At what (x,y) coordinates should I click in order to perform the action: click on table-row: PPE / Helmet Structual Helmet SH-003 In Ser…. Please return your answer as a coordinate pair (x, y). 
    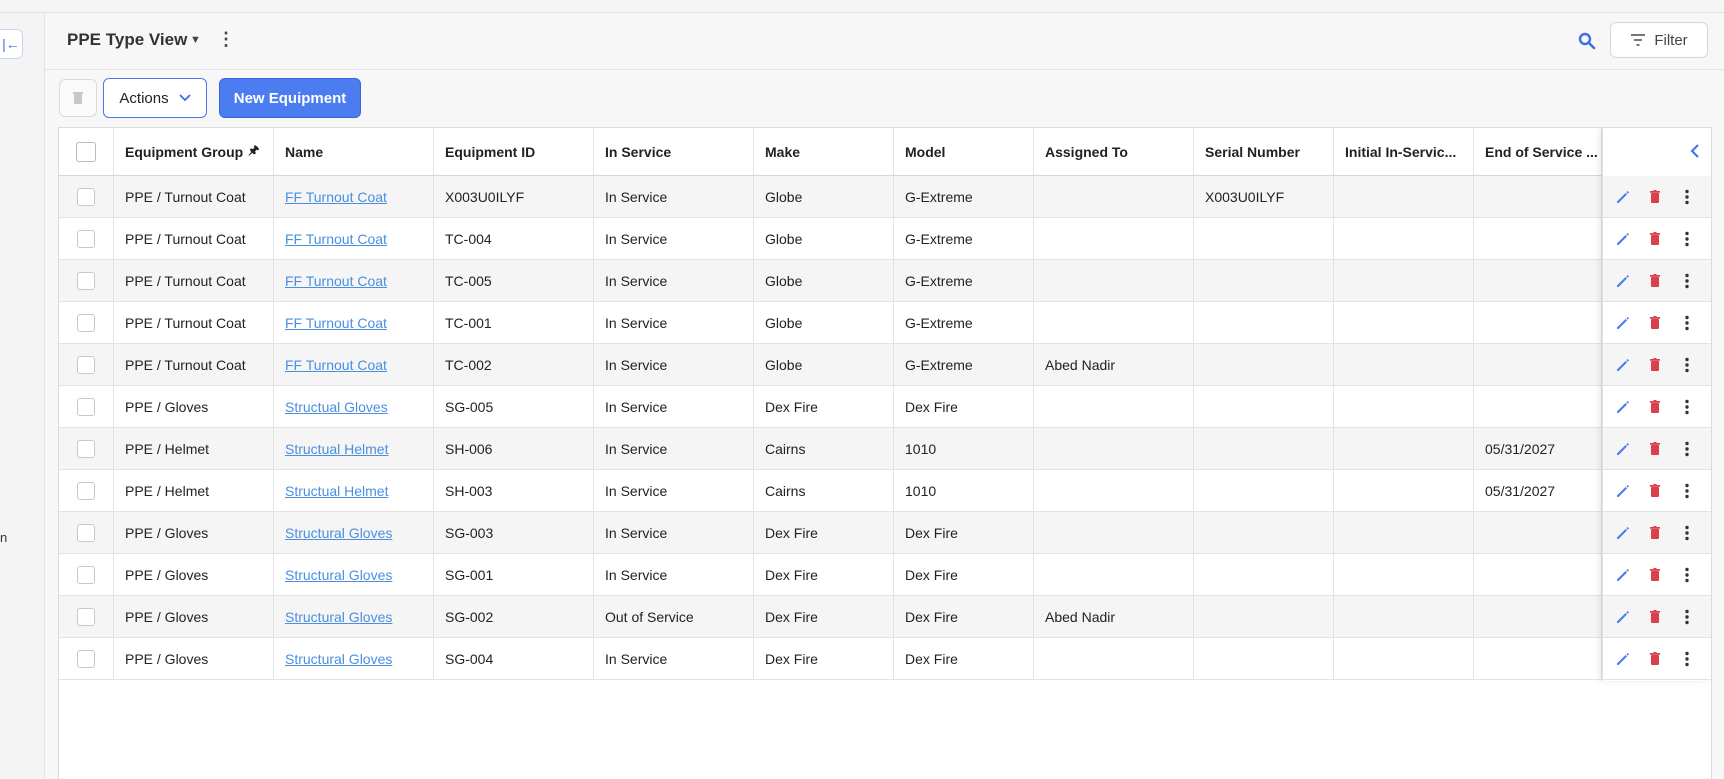
    Looking at the image, I should click on (885, 491).